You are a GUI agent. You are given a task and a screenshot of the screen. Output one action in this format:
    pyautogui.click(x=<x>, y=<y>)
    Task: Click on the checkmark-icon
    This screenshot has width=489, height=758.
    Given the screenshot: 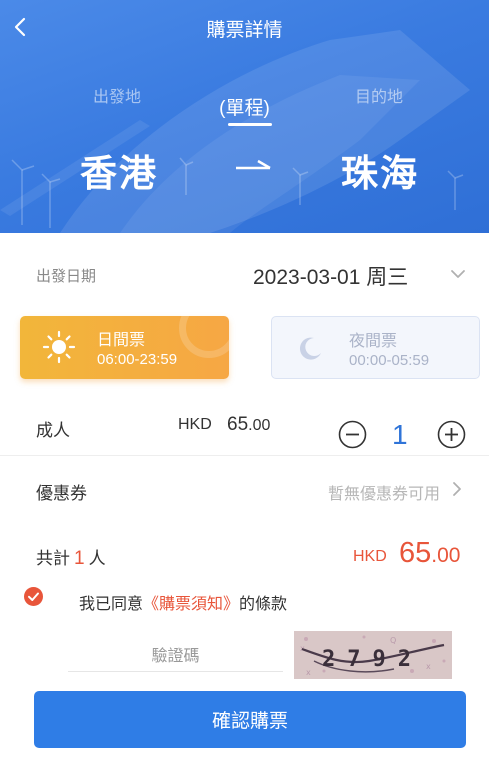 What is the action you would take?
    pyautogui.click(x=33, y=596)
    